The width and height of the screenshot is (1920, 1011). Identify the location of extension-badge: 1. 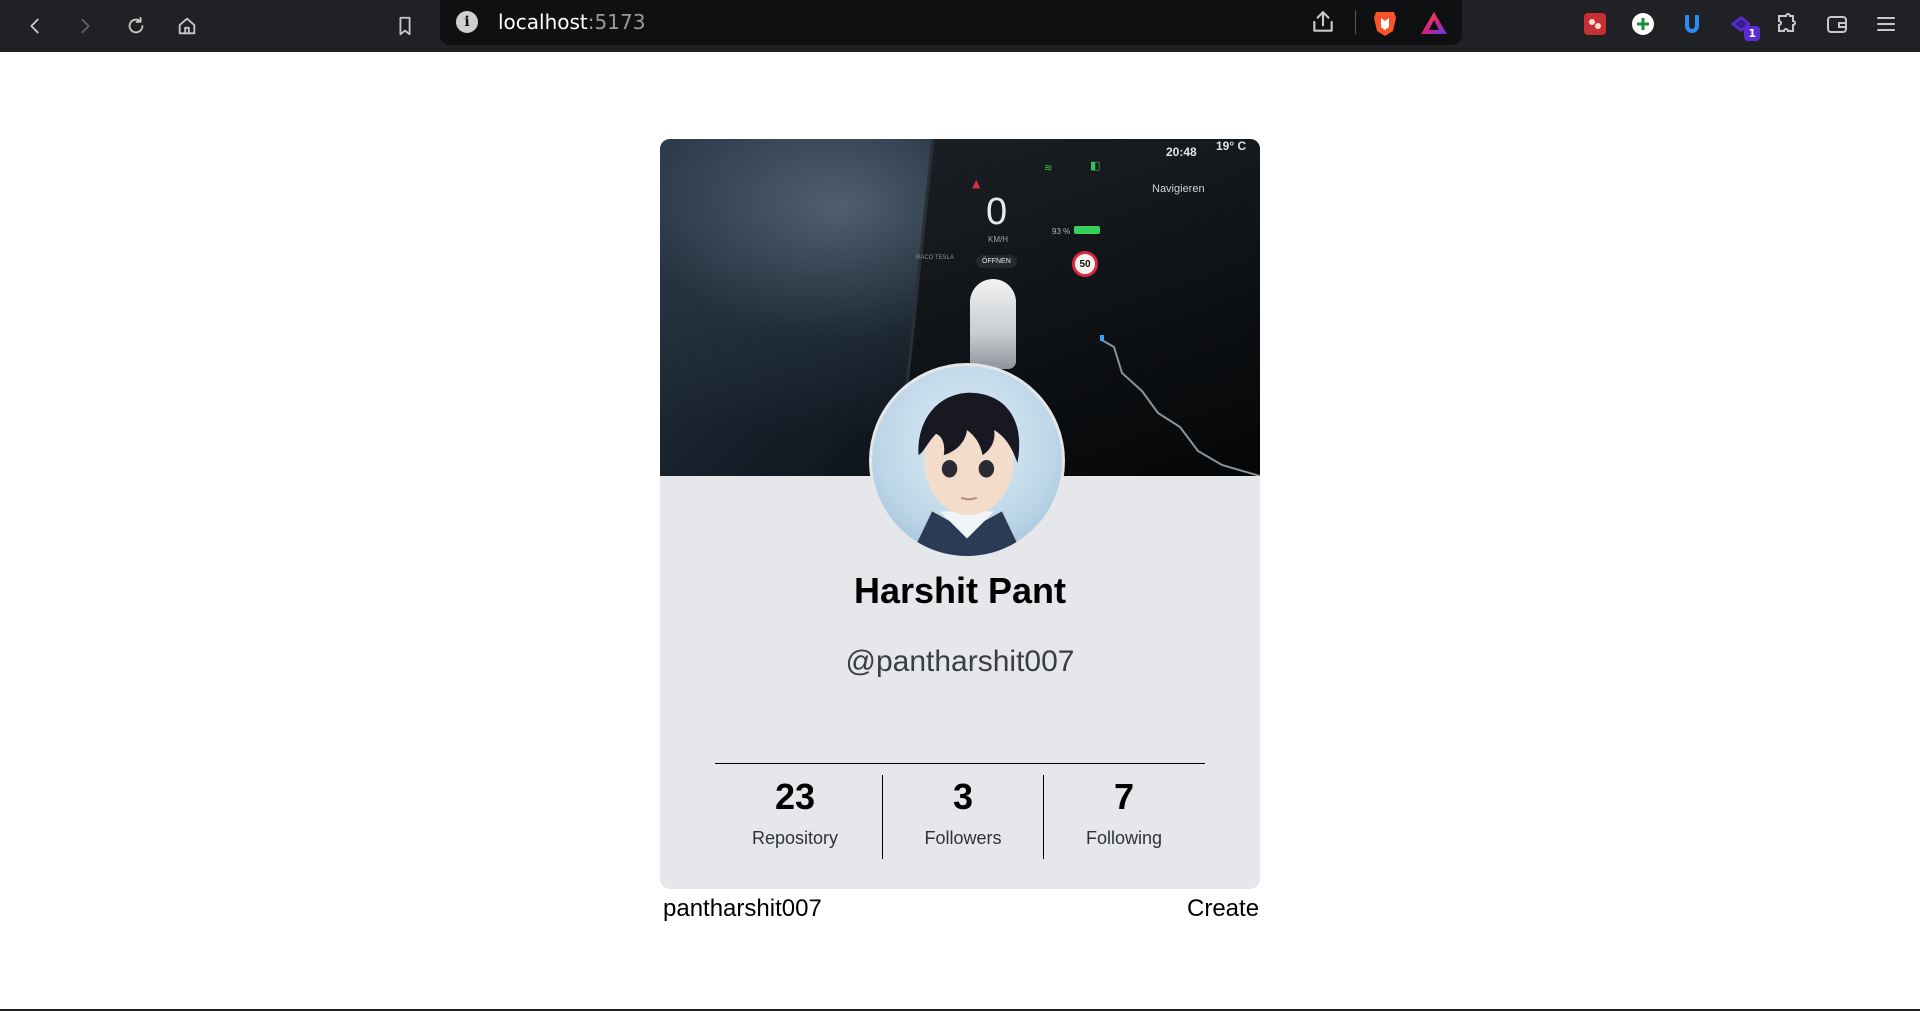
(1752, 33).